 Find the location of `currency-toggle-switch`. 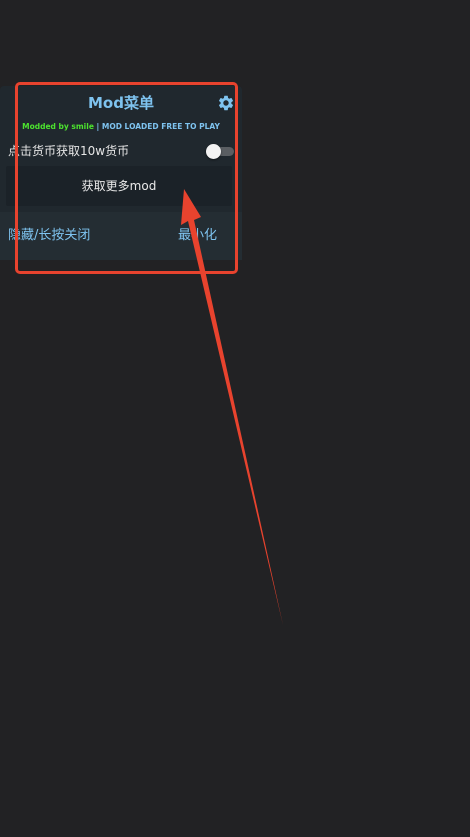

currency-toggle-switch is located at coordinates (220, 151).